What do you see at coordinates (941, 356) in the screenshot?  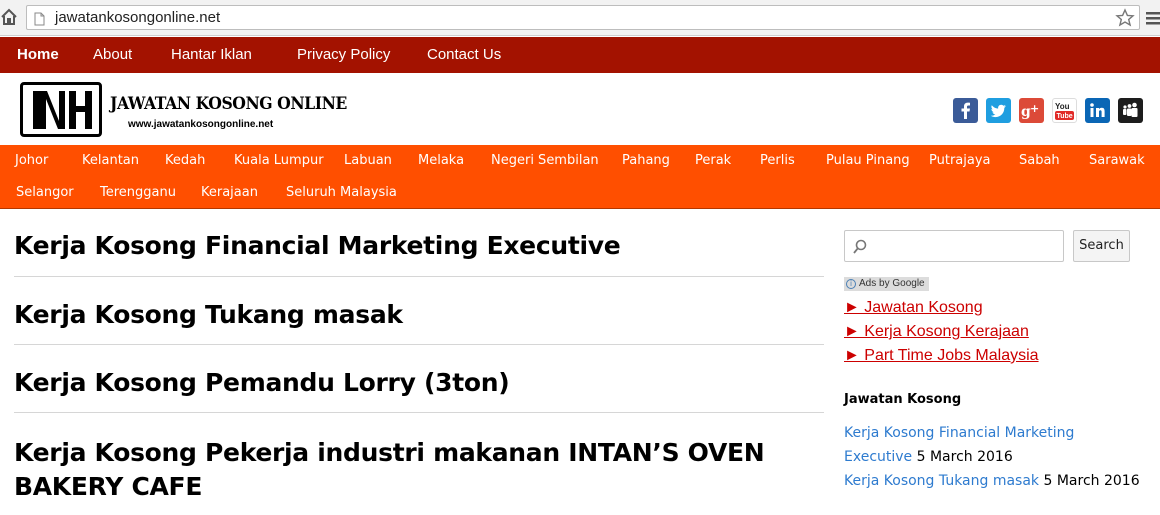 I see `ad-link-part-time-jobs: ► Part Time Jobs Malaysia` at bounding box center [941, 356].